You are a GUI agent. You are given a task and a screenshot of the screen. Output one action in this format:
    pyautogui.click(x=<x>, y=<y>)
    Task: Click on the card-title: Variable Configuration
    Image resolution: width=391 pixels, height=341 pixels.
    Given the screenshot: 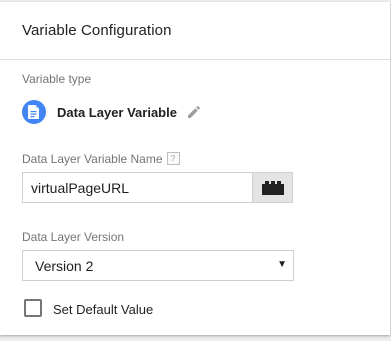 What is the action you would take?
    pyautogui.click(x=97, y=30)
    